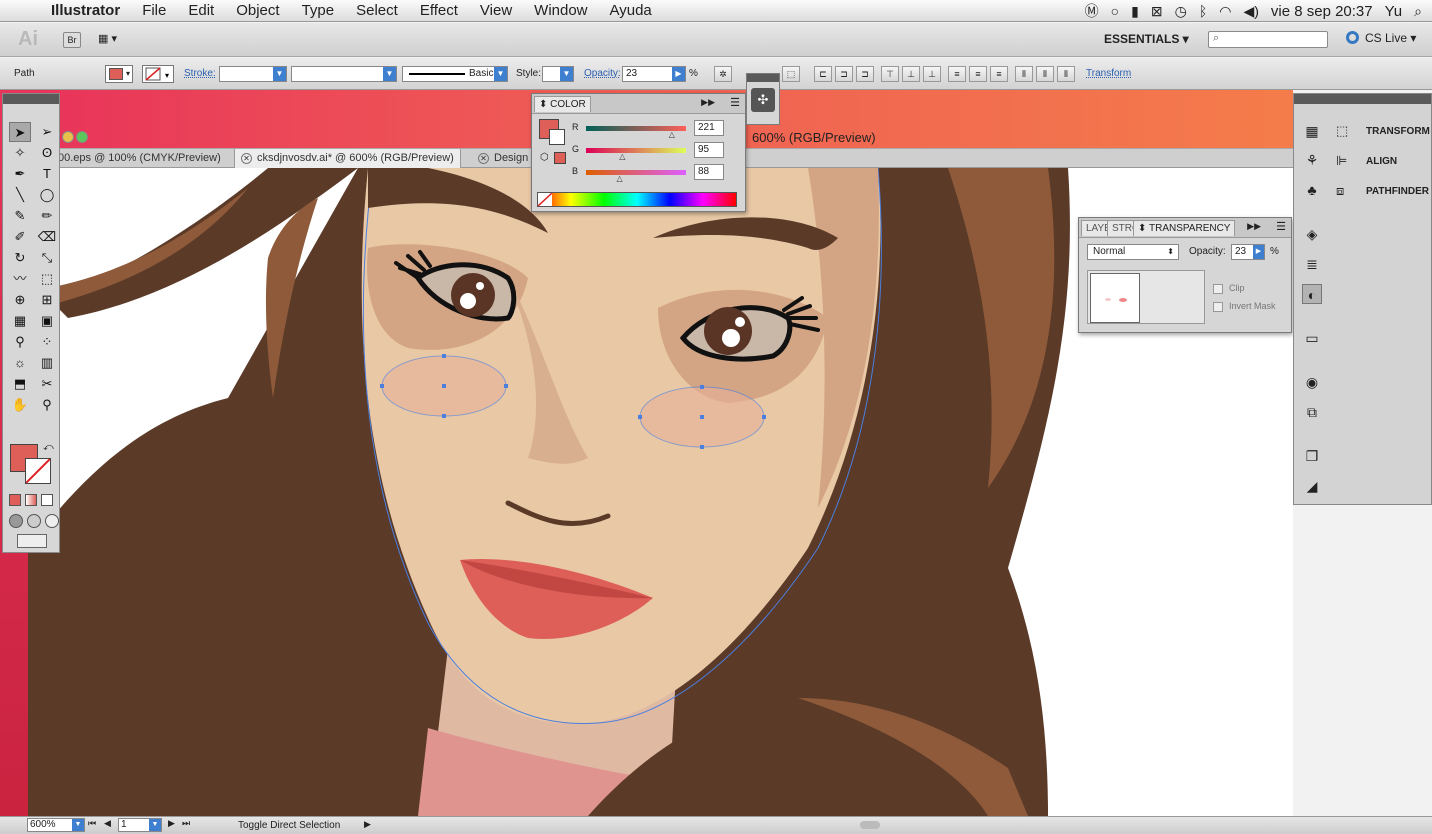 This screenshot has height=834, width=1432. Describe the element at coordinates (1394, 11) in the screenshot. I see `user-name: Yu` at that location.